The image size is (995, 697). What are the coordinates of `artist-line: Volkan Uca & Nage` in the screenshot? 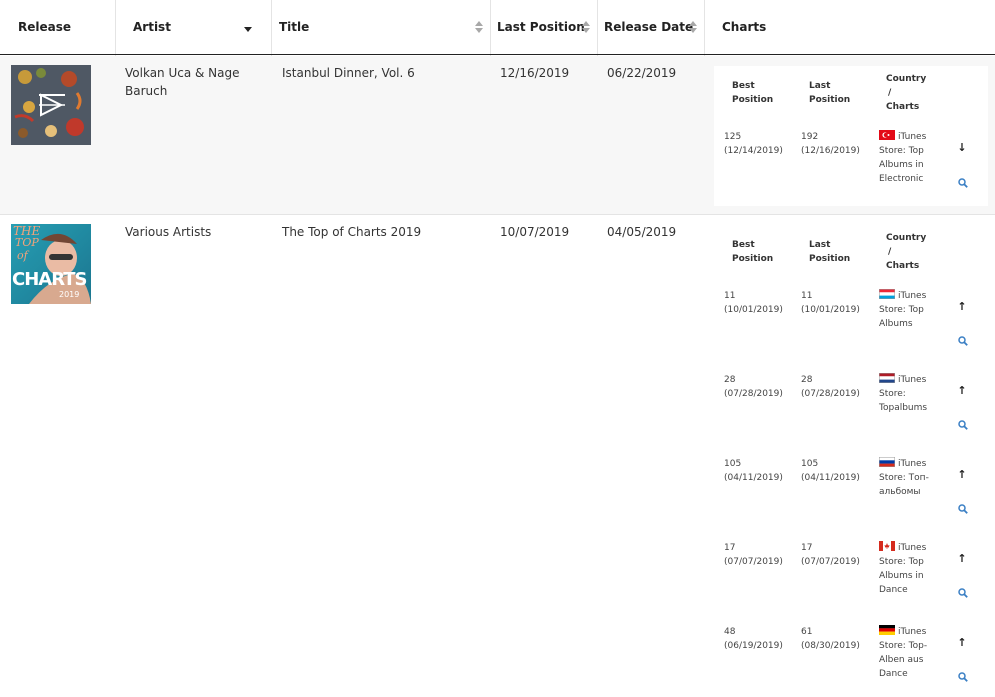 It's located at (182, 73).